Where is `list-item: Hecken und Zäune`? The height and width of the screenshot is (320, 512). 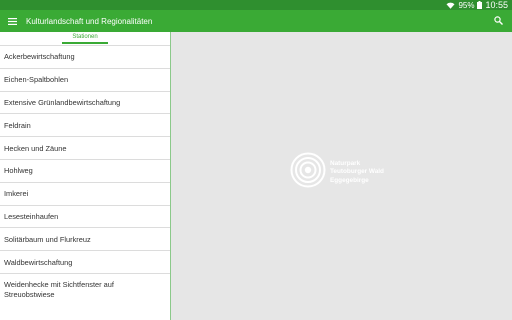 list-item: Hecken und Zäune is located at coordinates (85, 147).